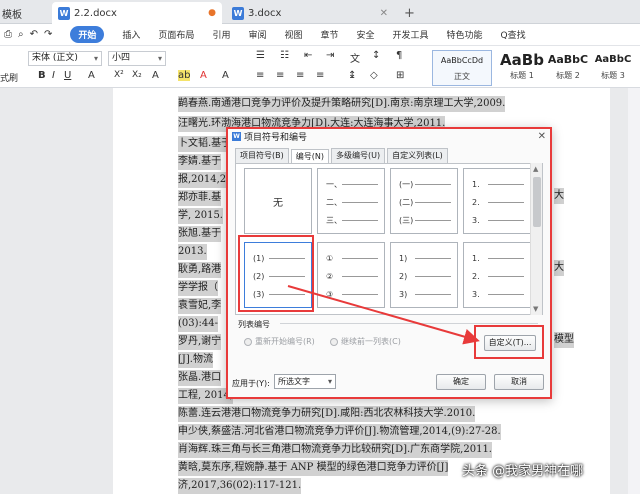 This screenshot has height=494, width=640. I want to click on annotation-arrow, so click(383, 315).